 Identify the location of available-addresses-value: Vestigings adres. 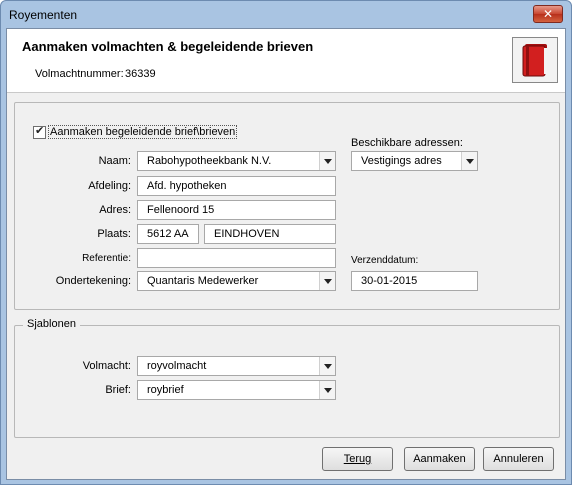
(401, 161).